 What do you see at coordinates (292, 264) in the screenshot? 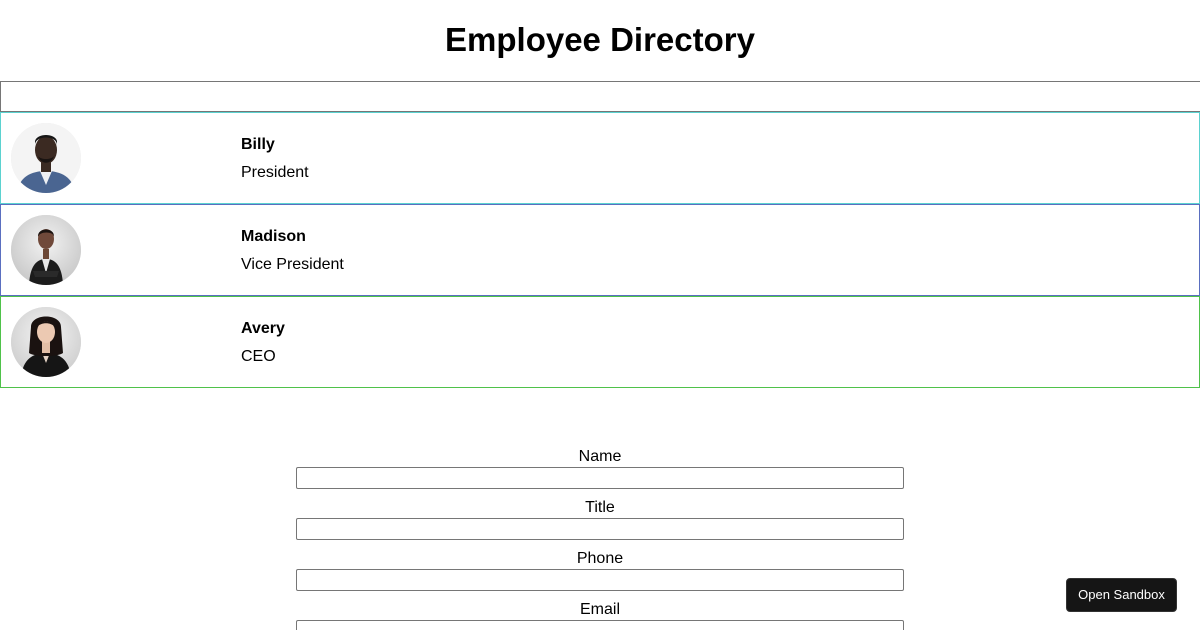
I see `employee-title: Vice President` at bounding box center [292, 264].